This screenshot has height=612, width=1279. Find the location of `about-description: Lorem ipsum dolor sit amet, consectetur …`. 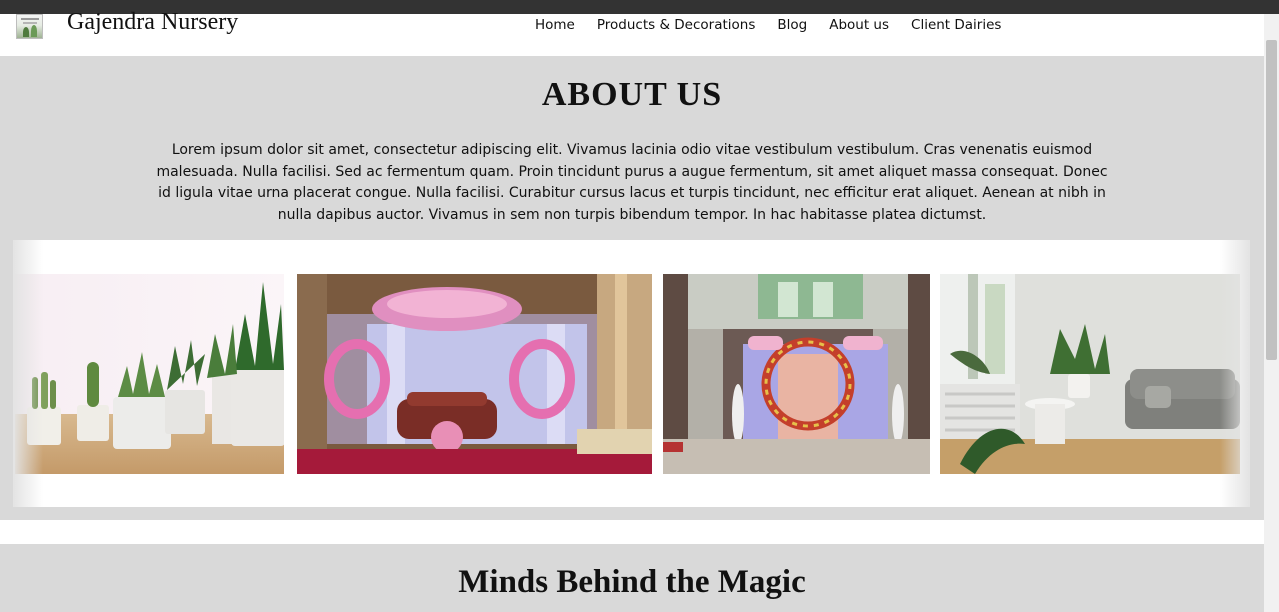

about-description: Lorem ipsum dolor sit amet, consectetur … is located at coordinates (632, 182).